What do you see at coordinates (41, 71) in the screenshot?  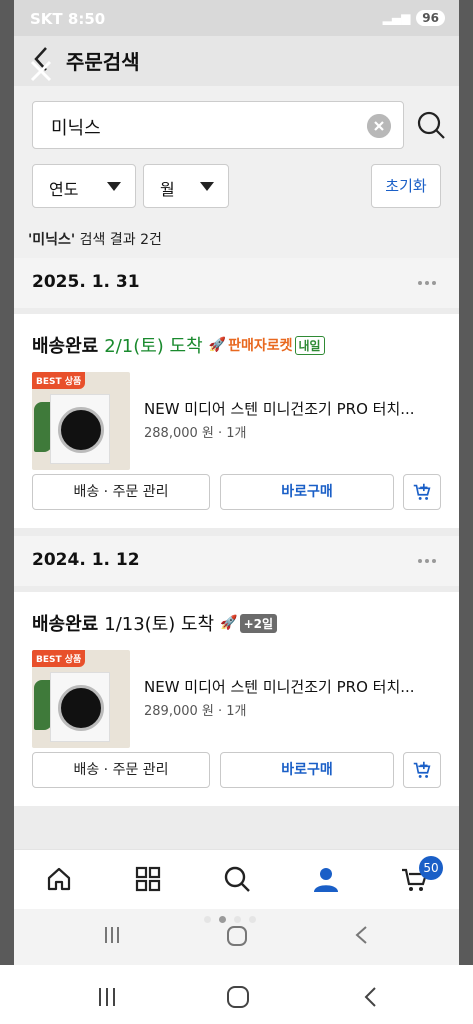 I see `close-icon` at bounding box center [41, 71].